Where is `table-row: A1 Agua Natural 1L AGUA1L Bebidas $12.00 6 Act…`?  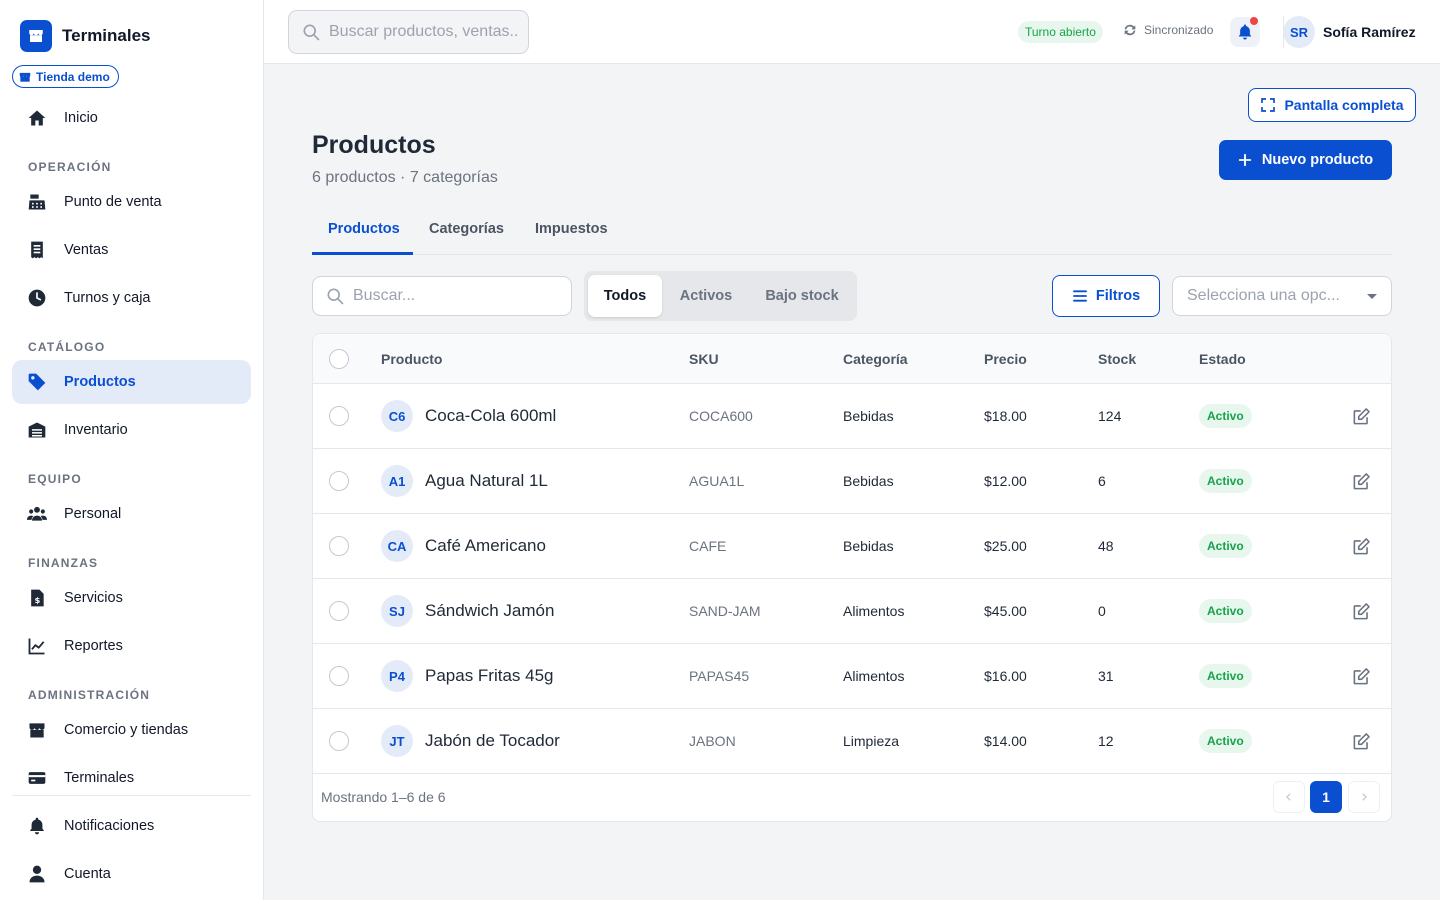 table-row: A1 Agua Natural 1L AGUA1L Bebidas $12.00 6 Act… is located at coordinates (852, 481).